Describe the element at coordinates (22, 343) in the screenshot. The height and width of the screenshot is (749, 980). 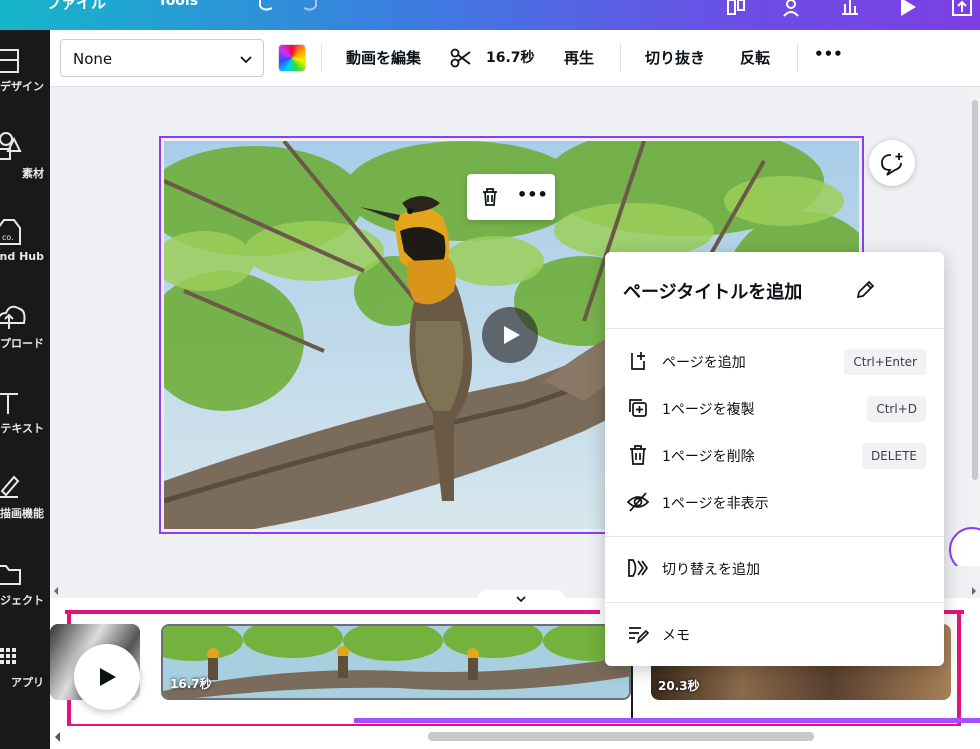
I see `sidebar-item-label: アップロード` at that location.